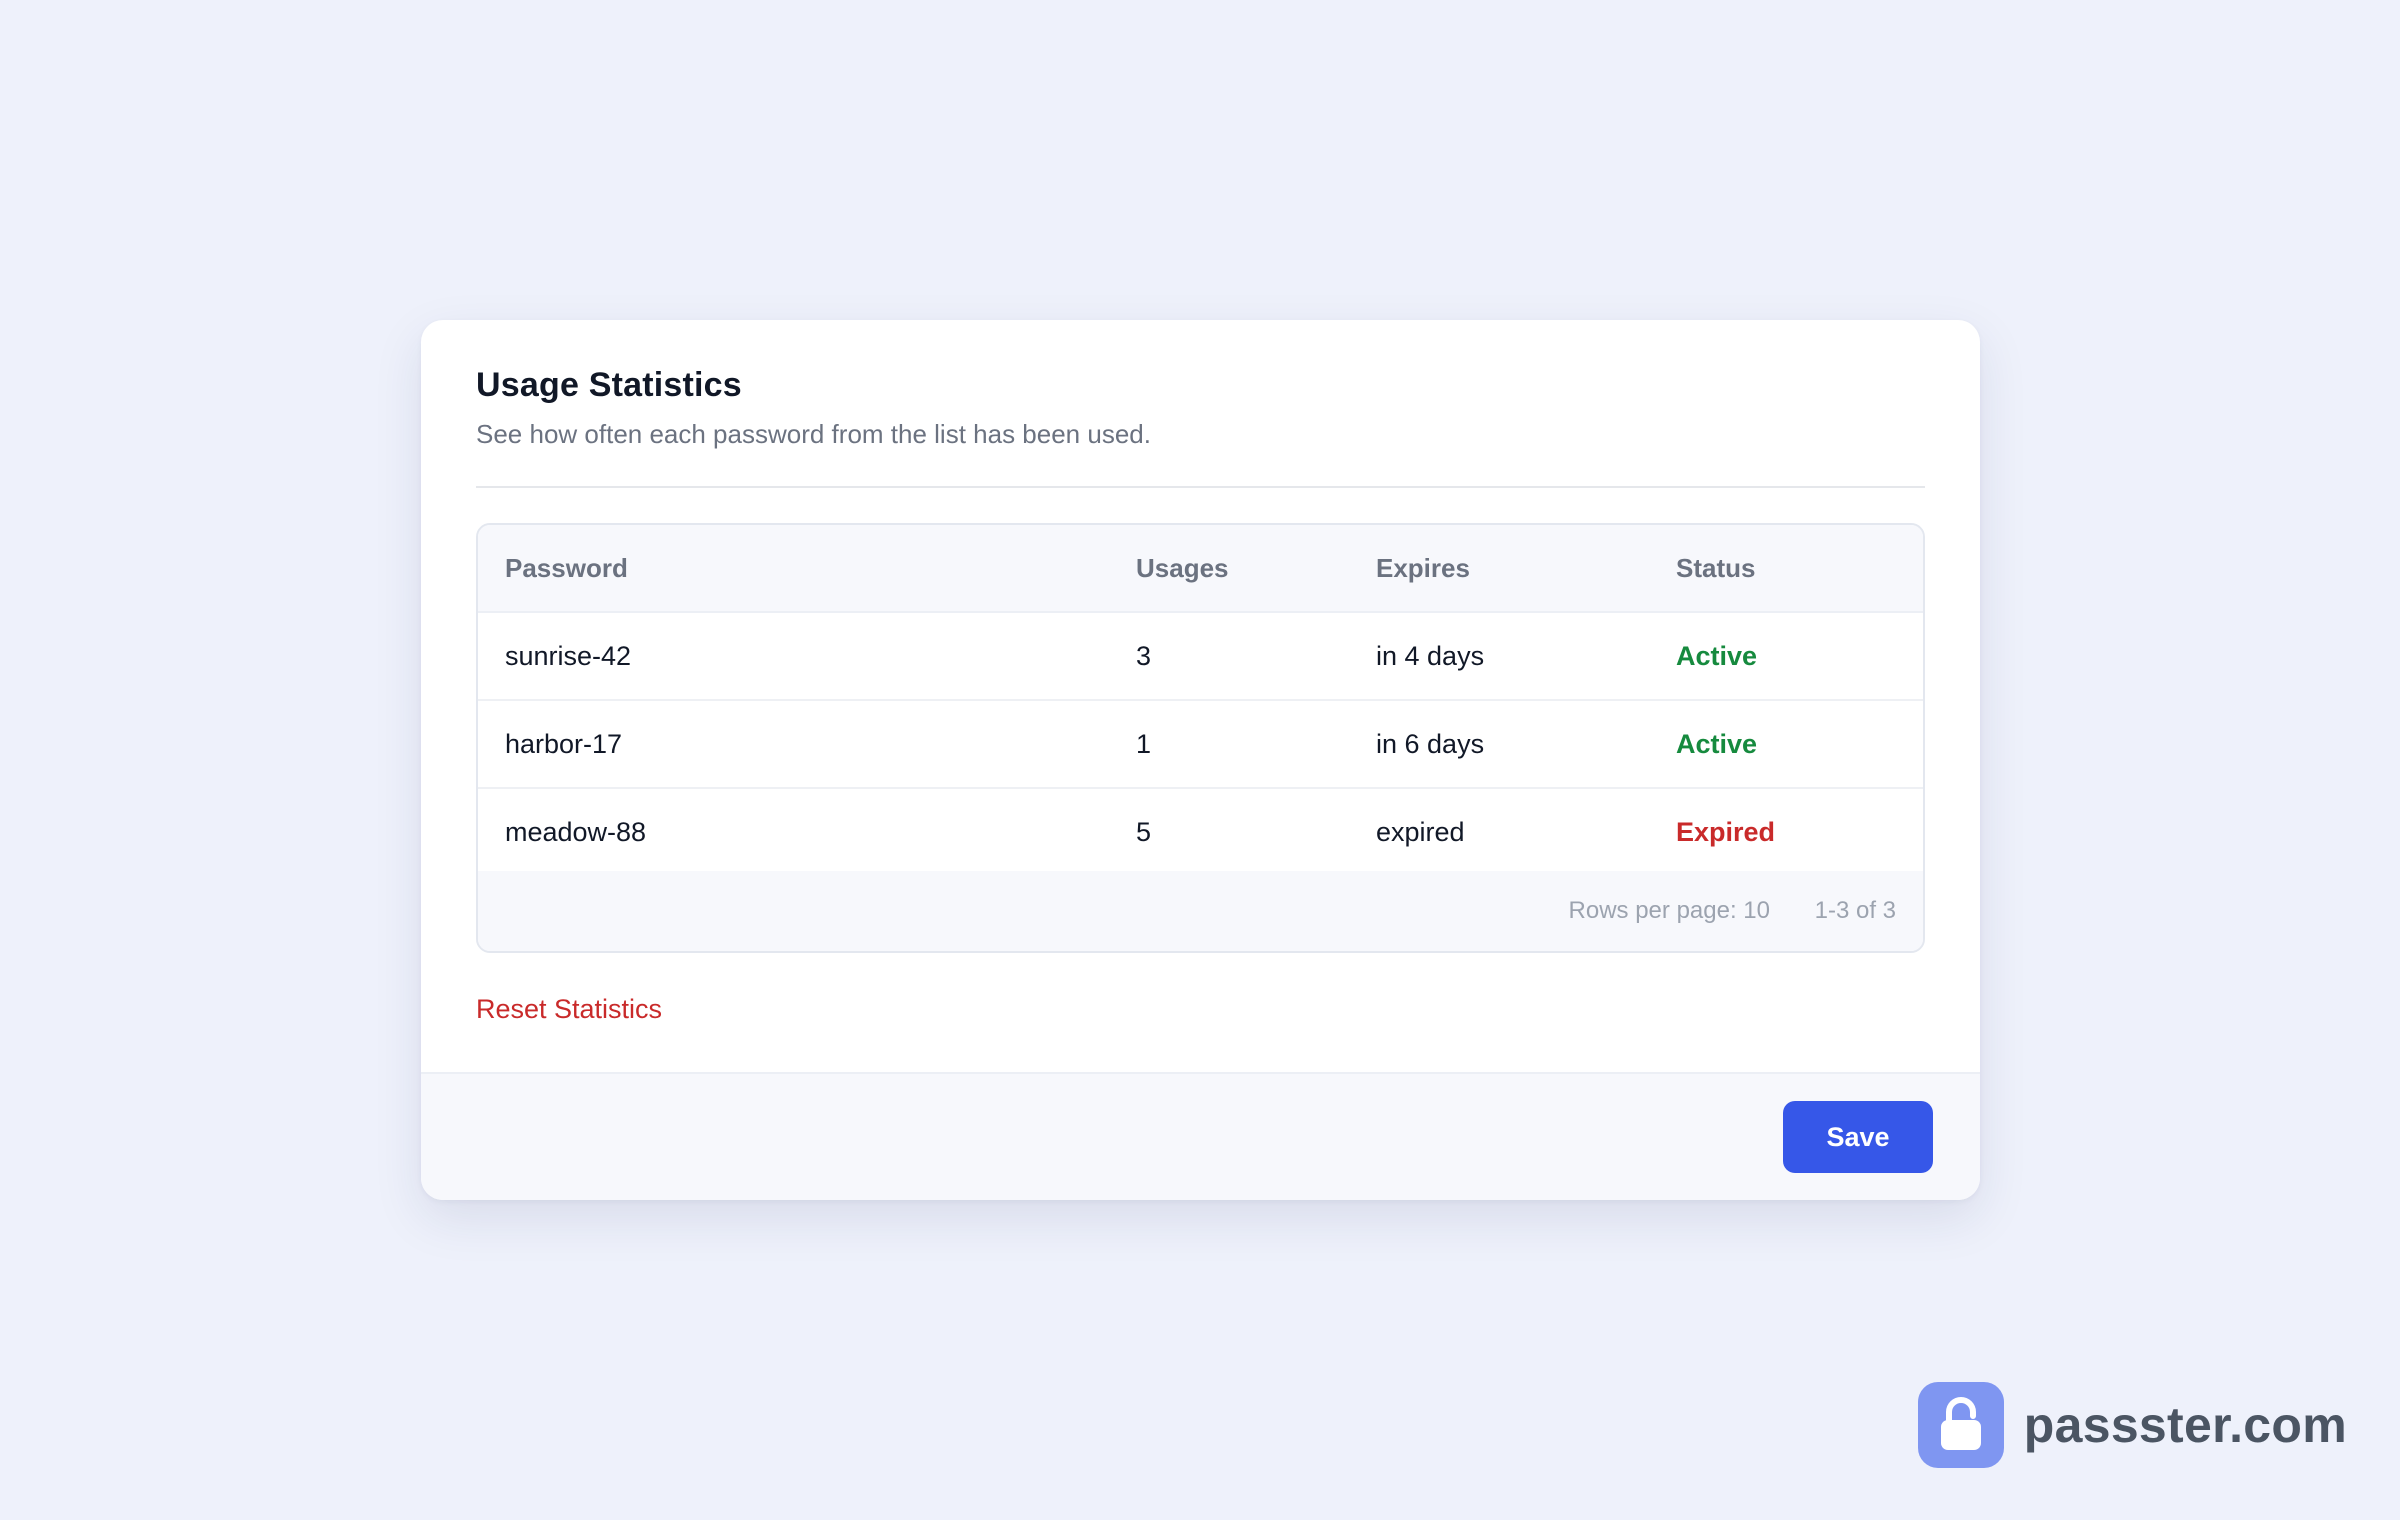 The image size is (2400, 1520). Describe the element at coordinates (1715, 568) in the screenshot. I see `column-header-status: Status` at that location.